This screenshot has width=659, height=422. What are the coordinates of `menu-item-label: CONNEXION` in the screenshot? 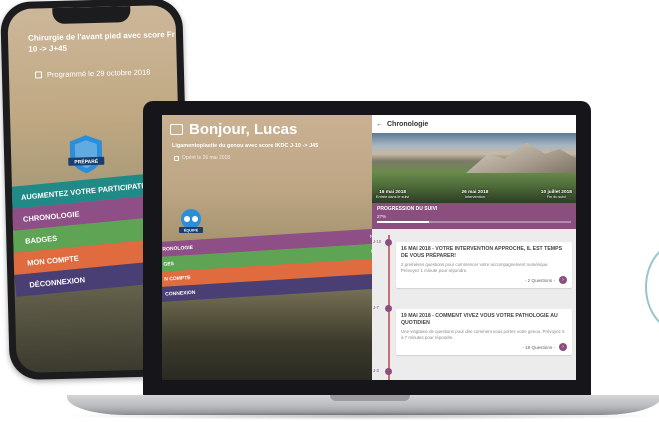 It's located at (180, 293).